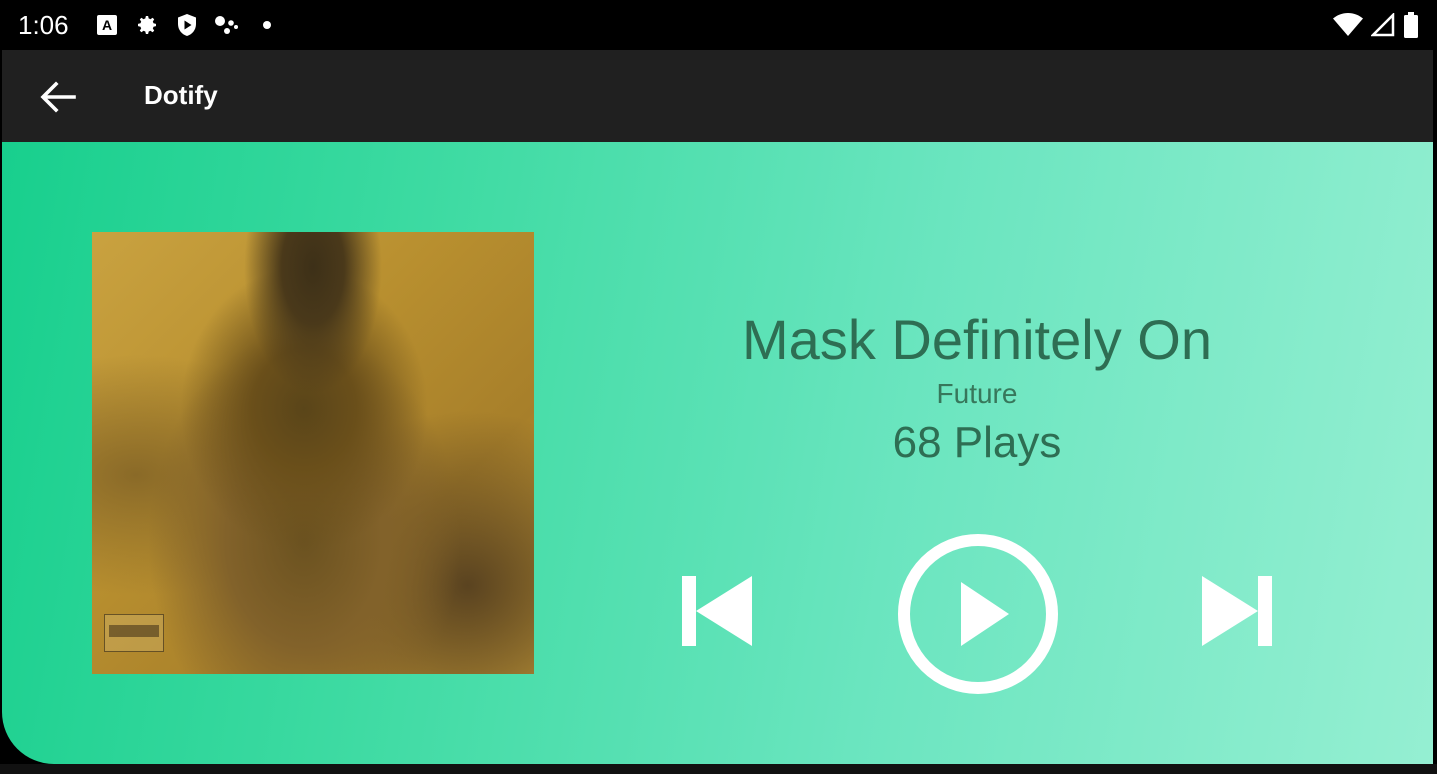  I want to click on status-bar: 1:06 A, so click(718, 25).